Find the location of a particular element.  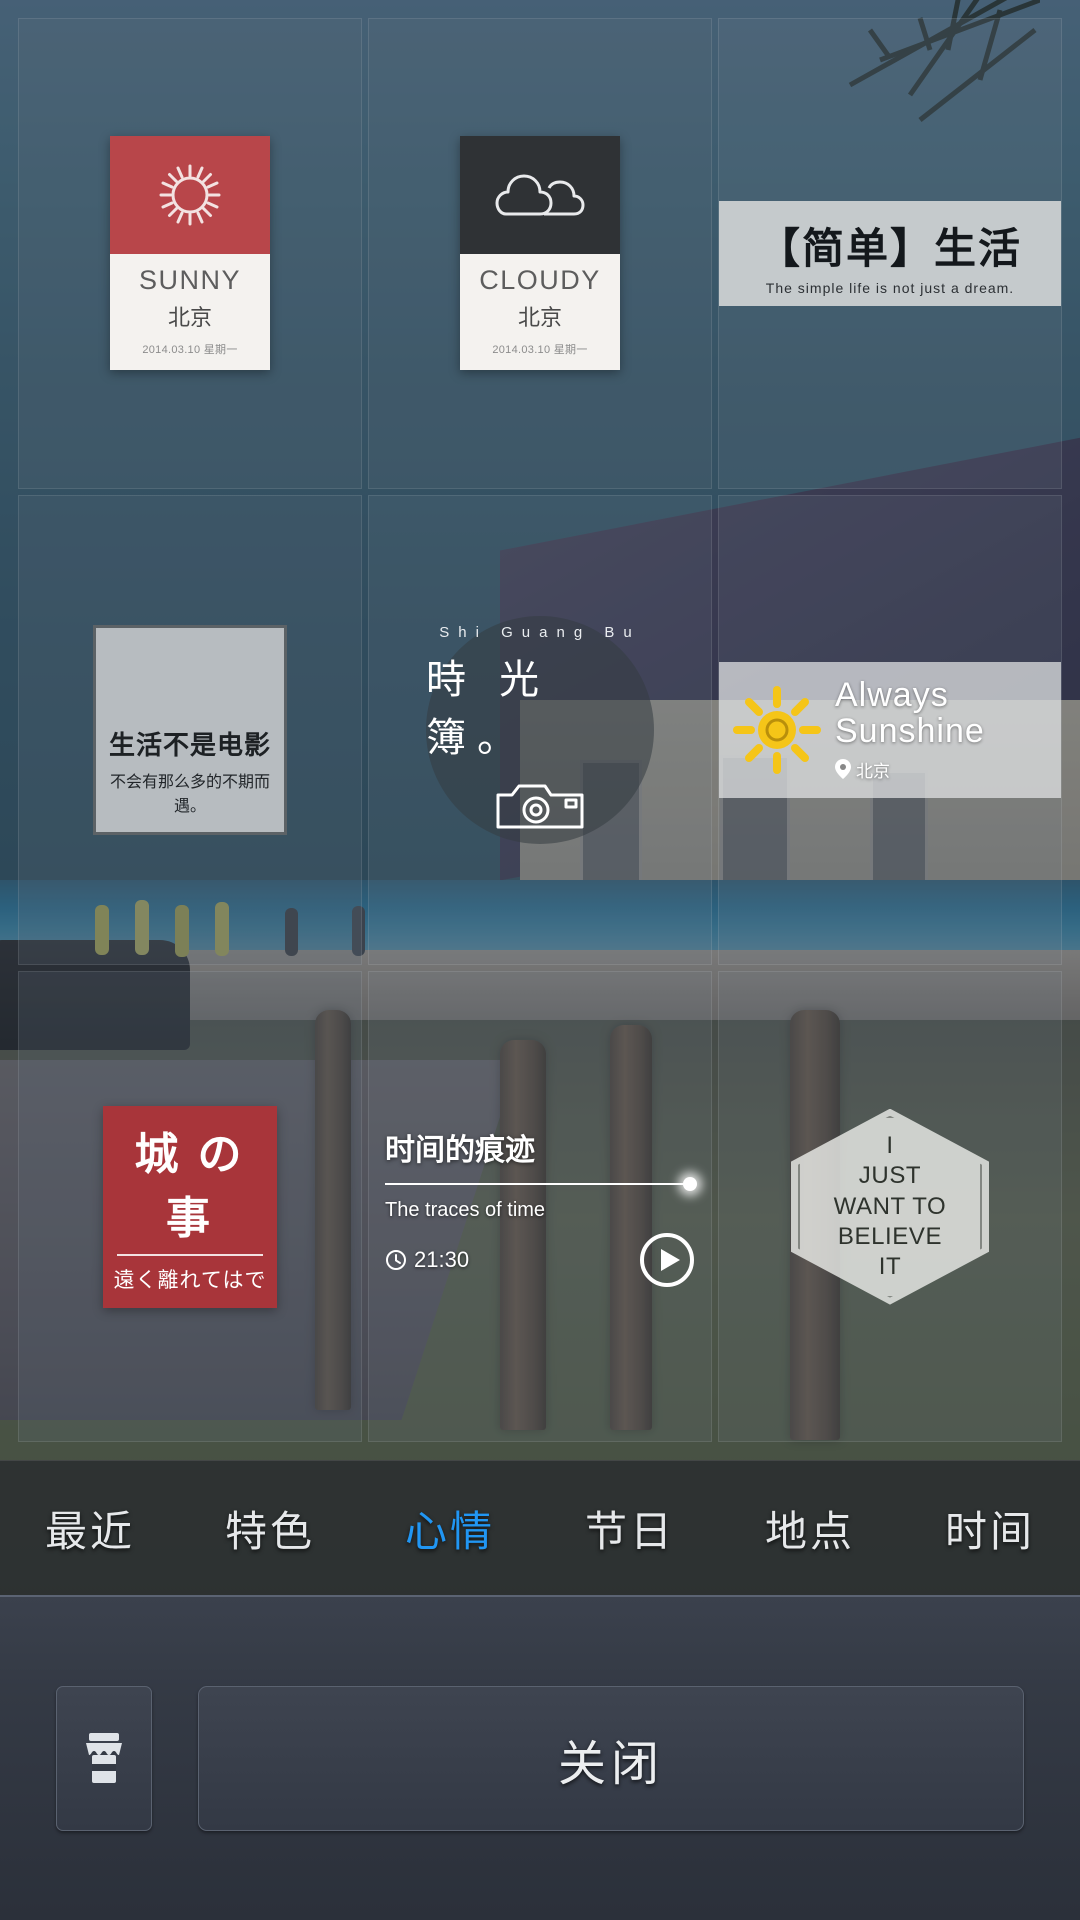

cloudy-weather-card: CLOUDY 北京 2014.03.10 星期一 is located at coordinates (540, 253).